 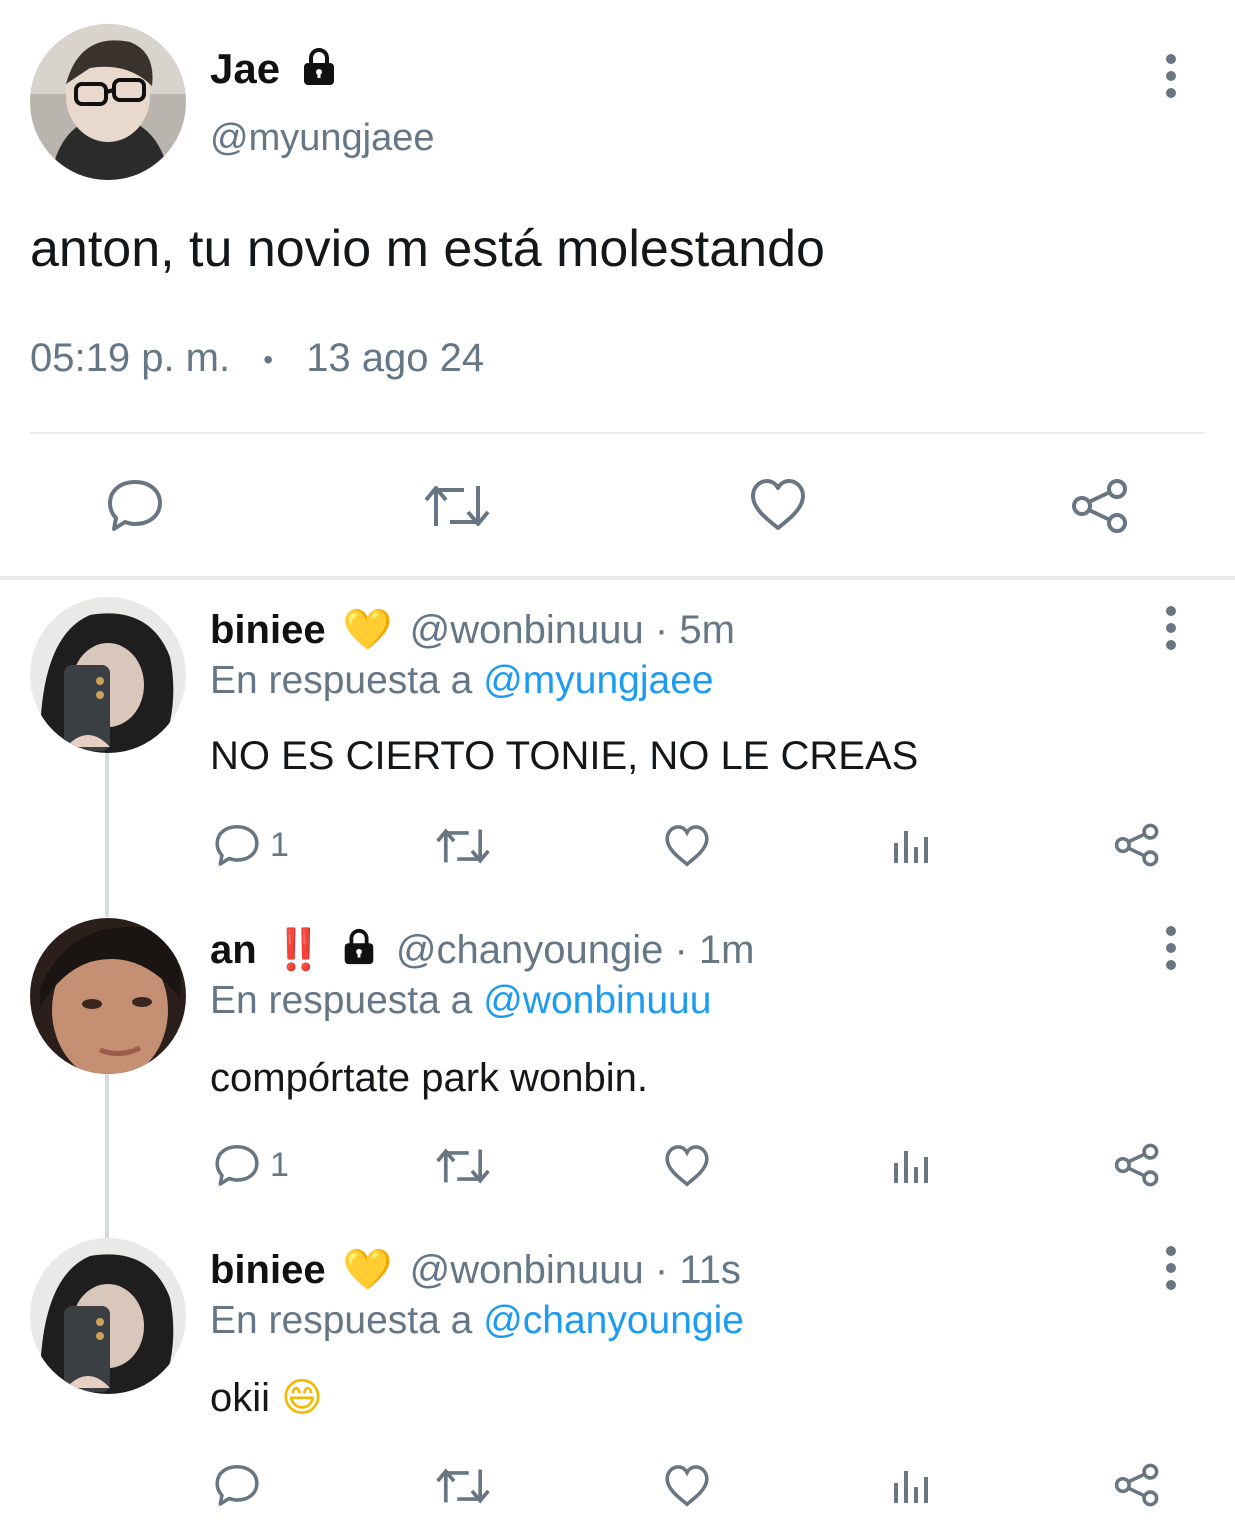 I want to click on reply-text: compórtate park wonbin., so click(x=429, y=1078).